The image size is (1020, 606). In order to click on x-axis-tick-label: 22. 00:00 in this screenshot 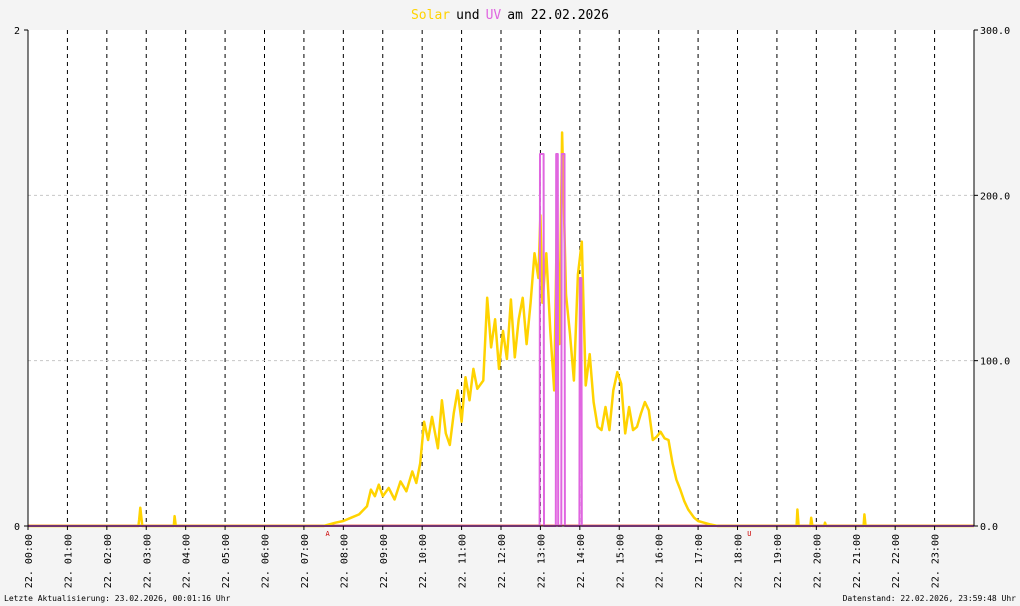, I will do `click(29, 561)`.